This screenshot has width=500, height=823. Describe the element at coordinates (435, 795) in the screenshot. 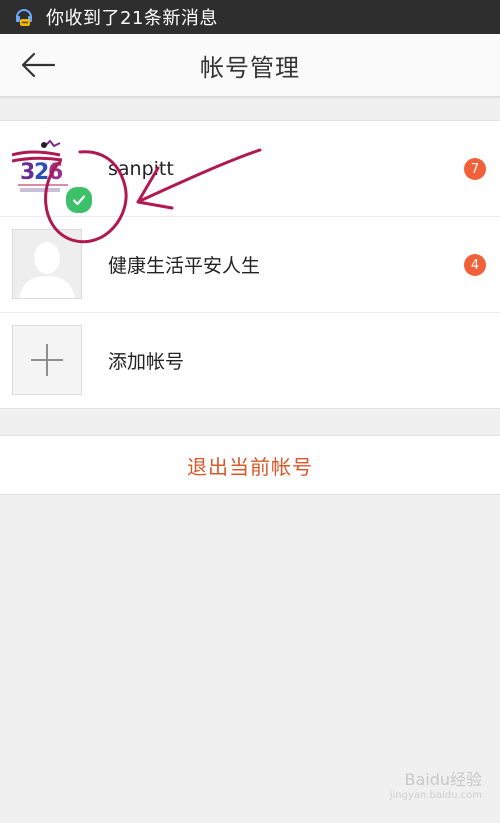

I see `watermark-url: jingyan.baidu.com` at that location.